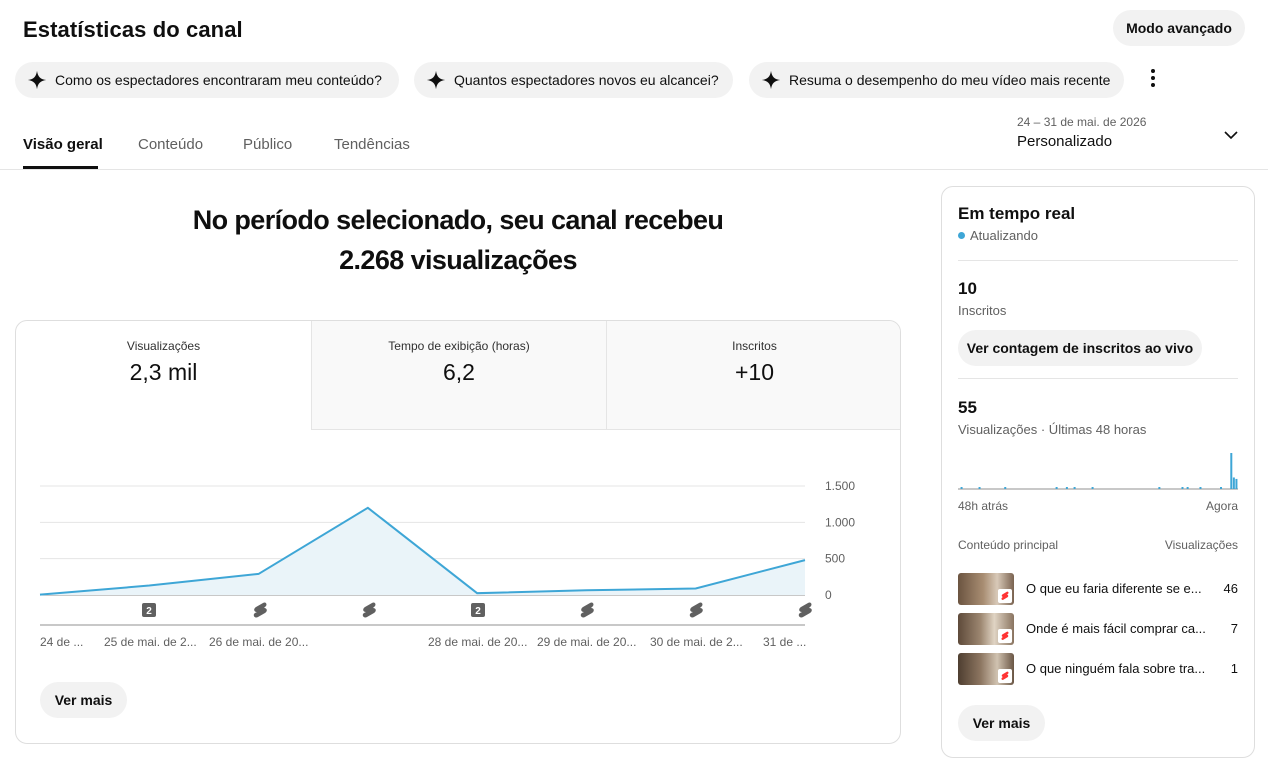 The height and width of the screenshot is (770, 1268). I want to click on live-dot-icon, so click(961, 235).